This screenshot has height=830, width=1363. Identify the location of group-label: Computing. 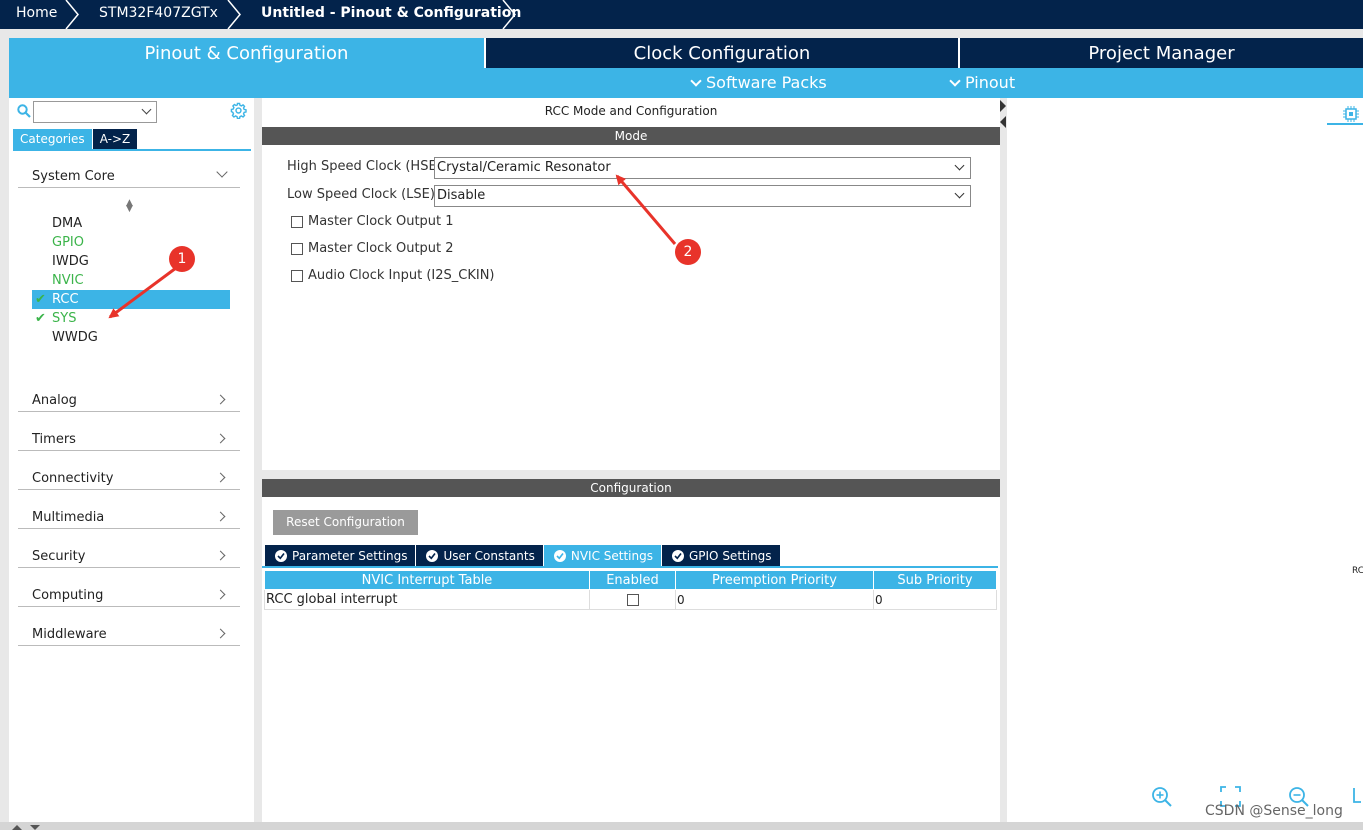
(68, 595).